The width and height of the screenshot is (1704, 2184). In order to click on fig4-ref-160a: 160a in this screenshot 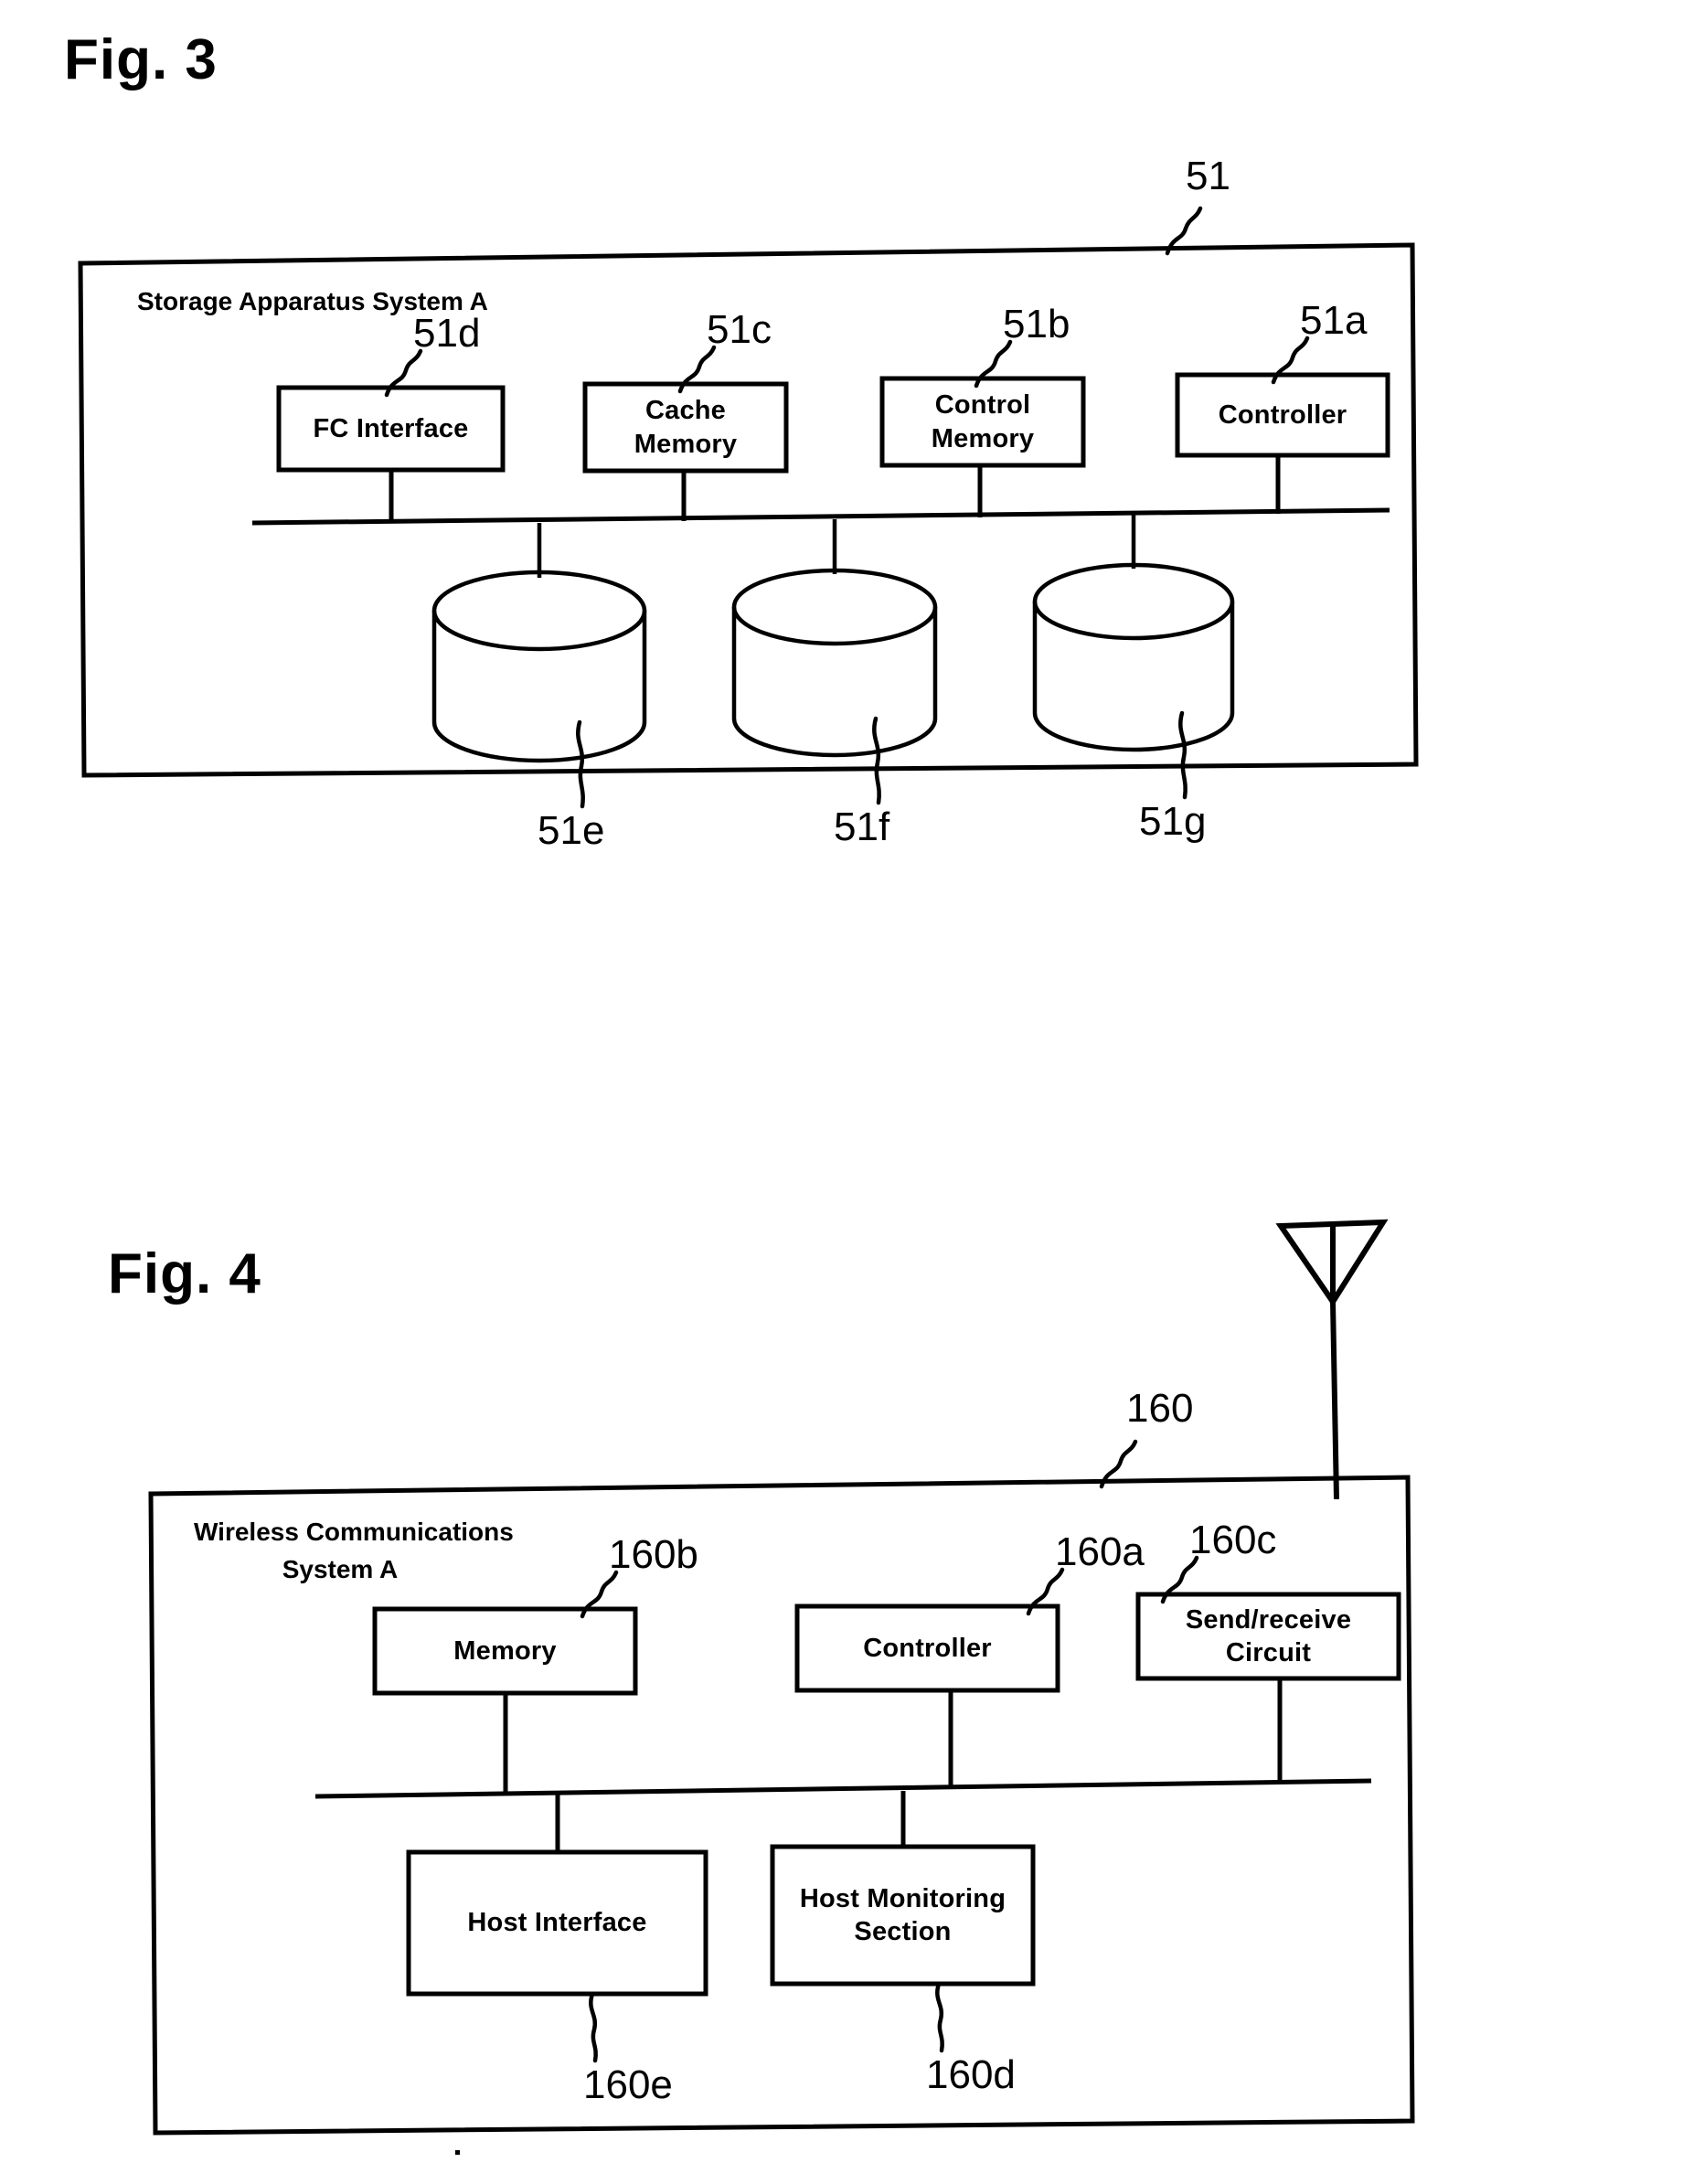, I will do `click(1100, 1552)`.